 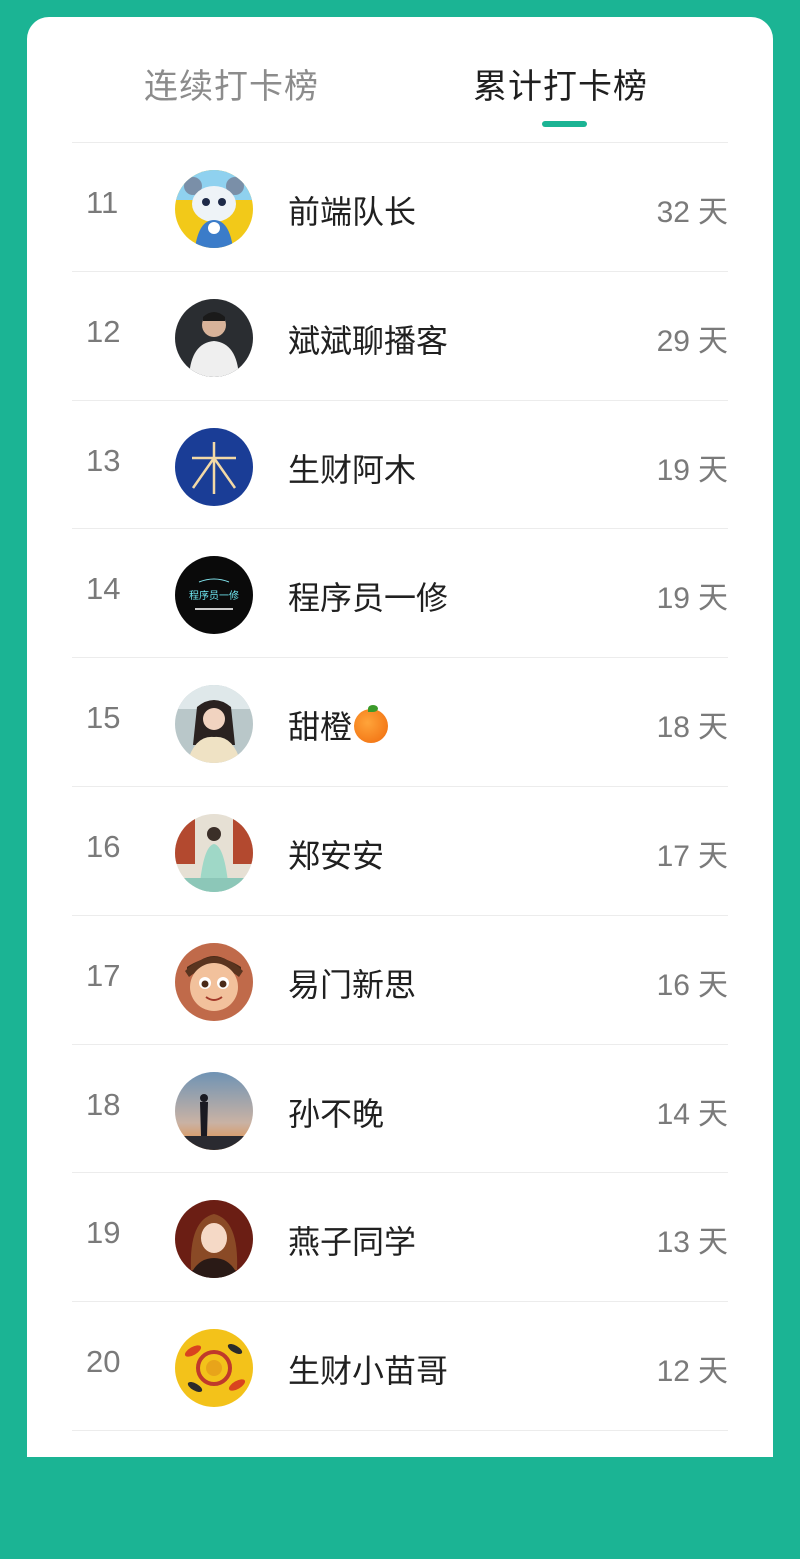 What do you see at coordinates (692, 724) in the screenshot?
I see `days-count: 18 天` at bounding box center [692, 724].